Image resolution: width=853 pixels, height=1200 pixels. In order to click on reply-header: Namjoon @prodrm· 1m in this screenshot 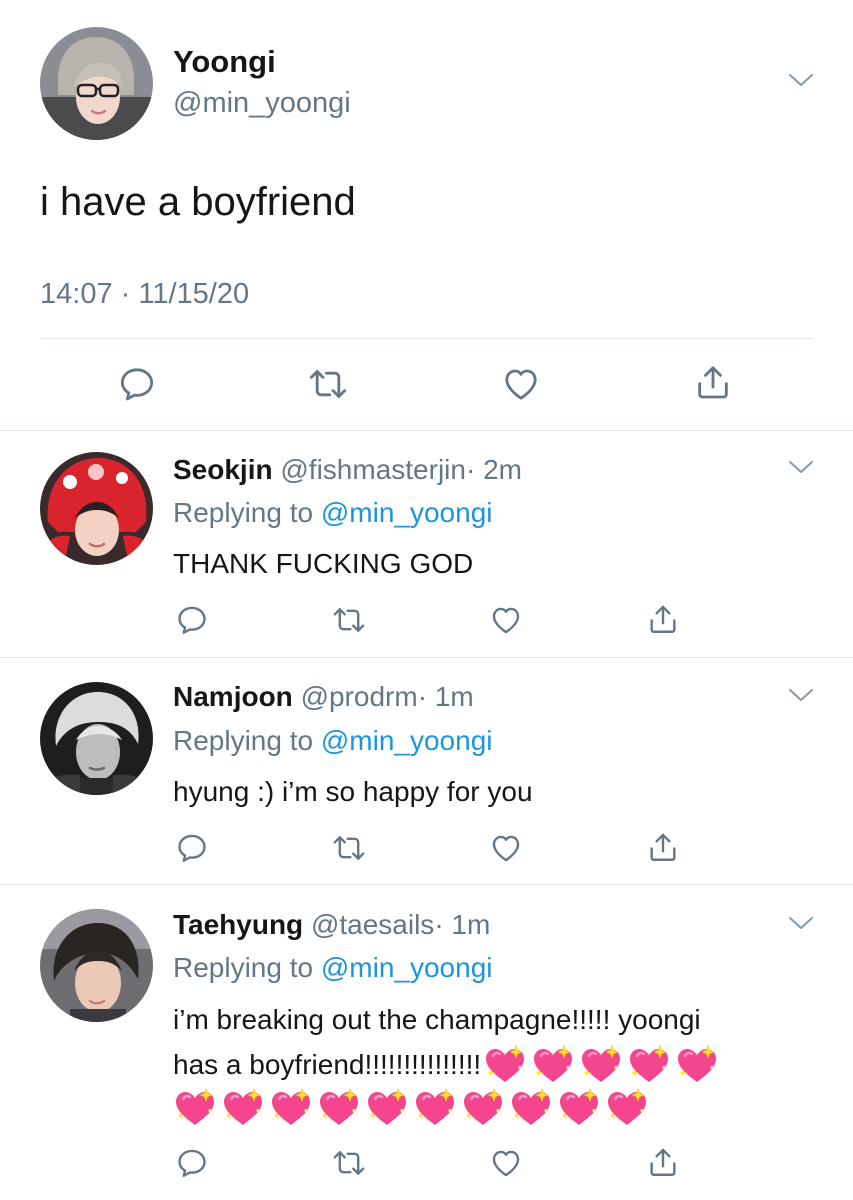, I will do `click(323, 697)`.